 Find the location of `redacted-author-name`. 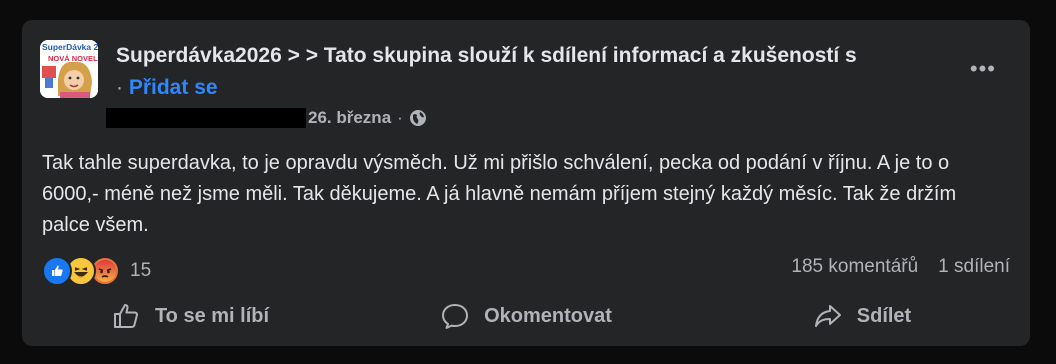

redacted-author-name is located at coordinates (206, 118).